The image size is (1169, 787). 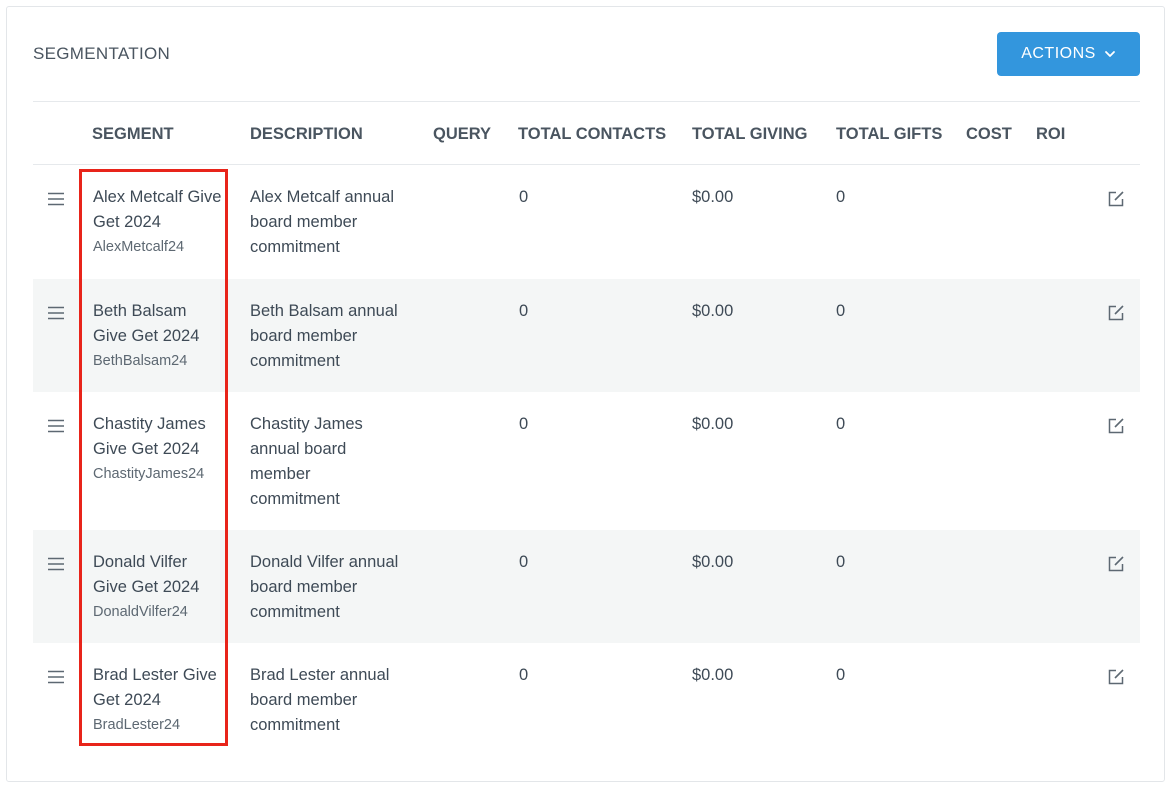 I want to click on actions-dropdown-button: ACTIONS, so click(x=1068, y=54).